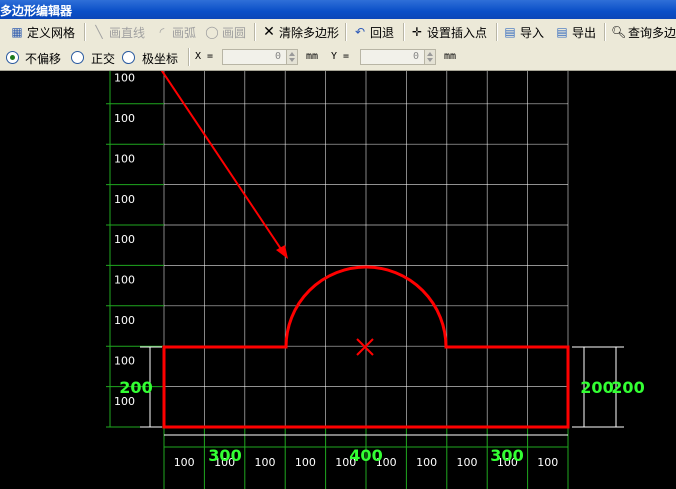 Image resolution: width=676 pixels, height=489 pixels. Describe the element at coordinates (381, 421) in the screenshot. I see `dimension-text: 300 400 300200 200200` at that location.